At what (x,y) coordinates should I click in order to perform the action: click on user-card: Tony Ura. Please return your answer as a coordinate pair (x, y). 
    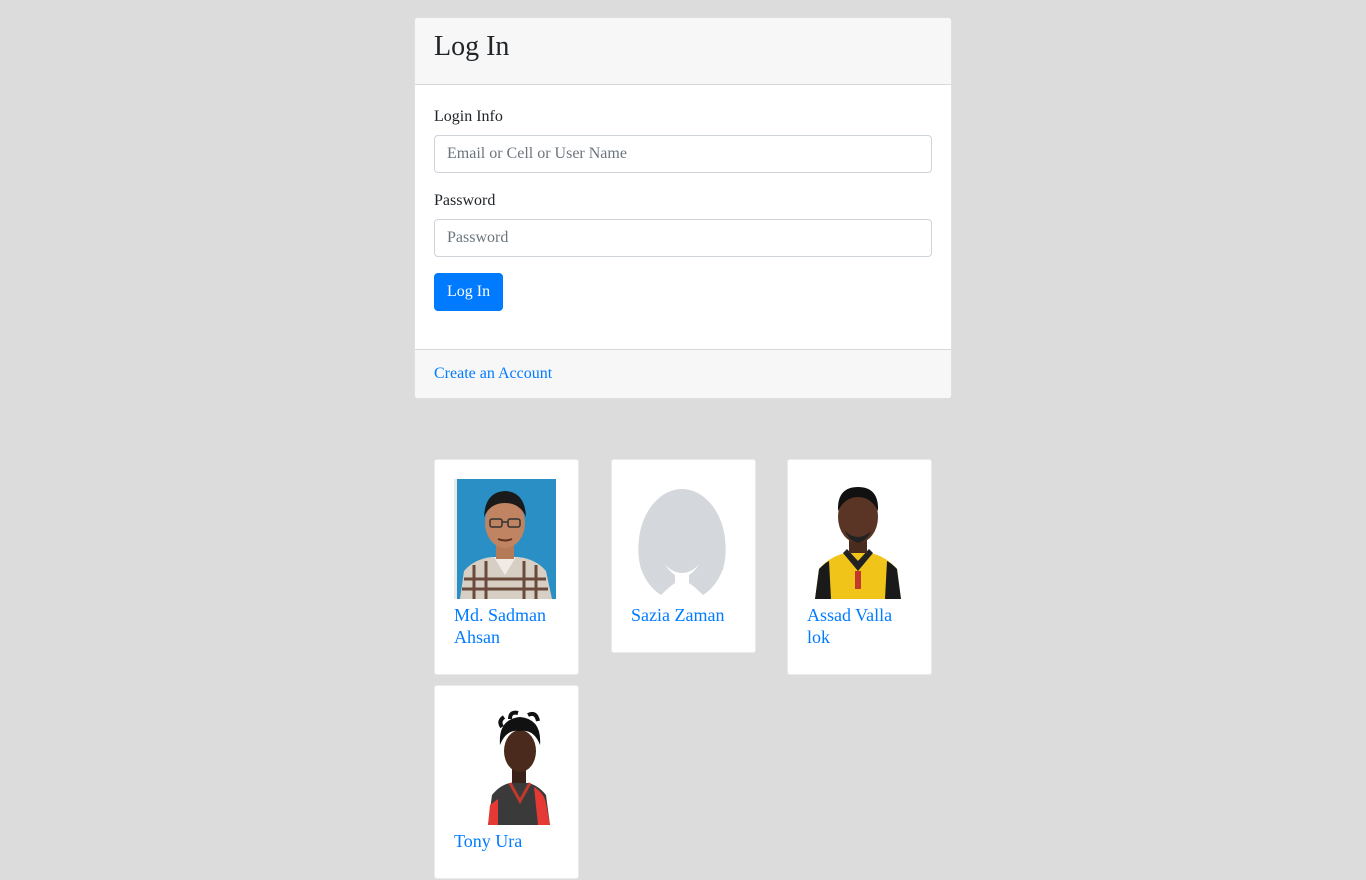
    Looking at the image, I should click on (506, 782).